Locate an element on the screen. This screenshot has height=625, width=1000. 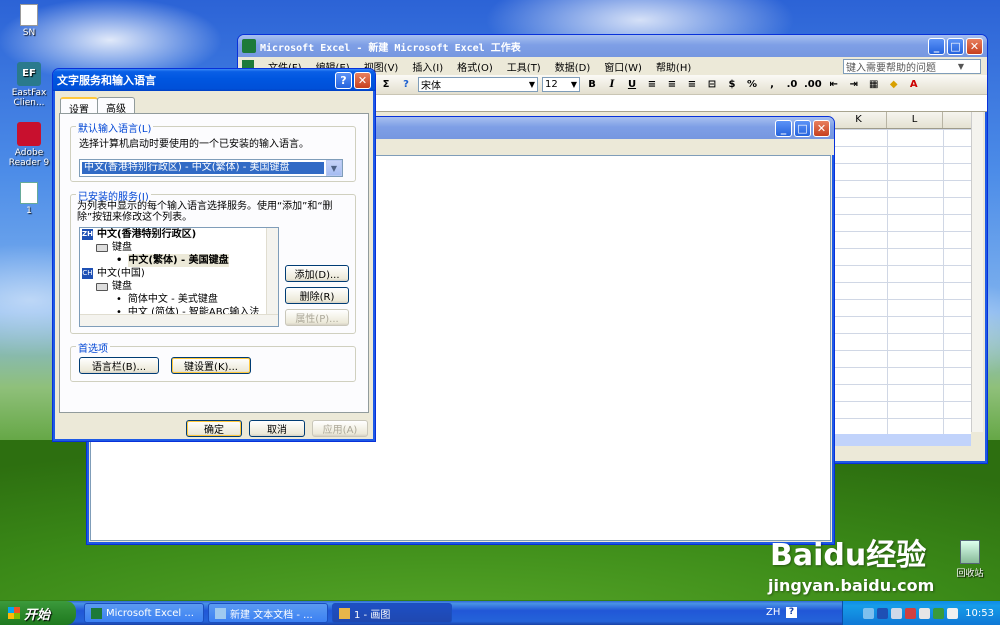
spreadsheet-grid is located at coordinates (901, 281).